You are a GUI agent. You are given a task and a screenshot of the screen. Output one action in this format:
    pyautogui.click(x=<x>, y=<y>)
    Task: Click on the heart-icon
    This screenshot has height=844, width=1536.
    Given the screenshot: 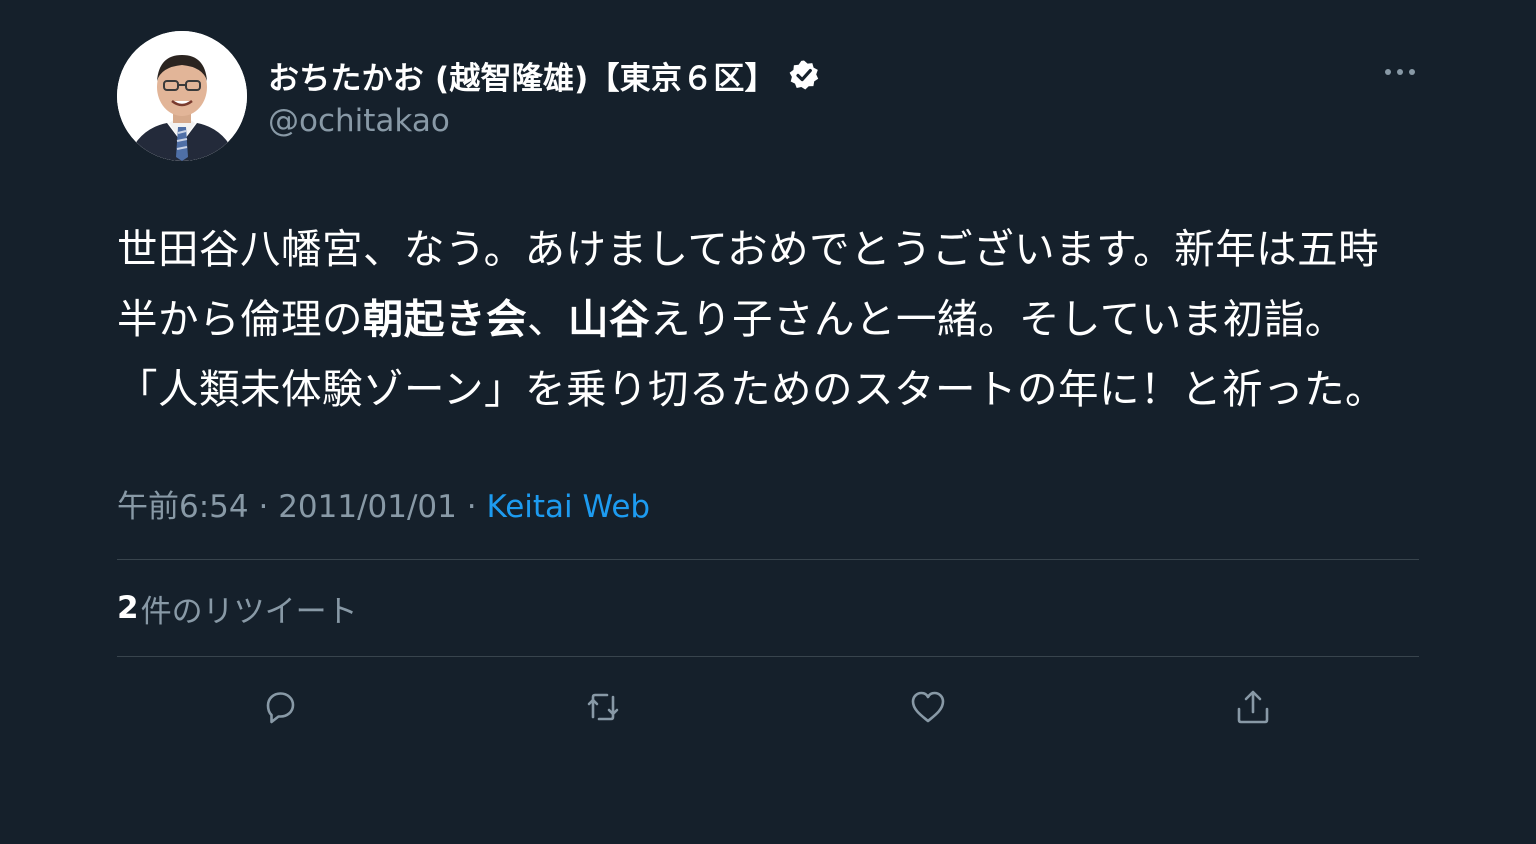 What is the action you would take?
    pyautogui.click(x=928, y=707)
    